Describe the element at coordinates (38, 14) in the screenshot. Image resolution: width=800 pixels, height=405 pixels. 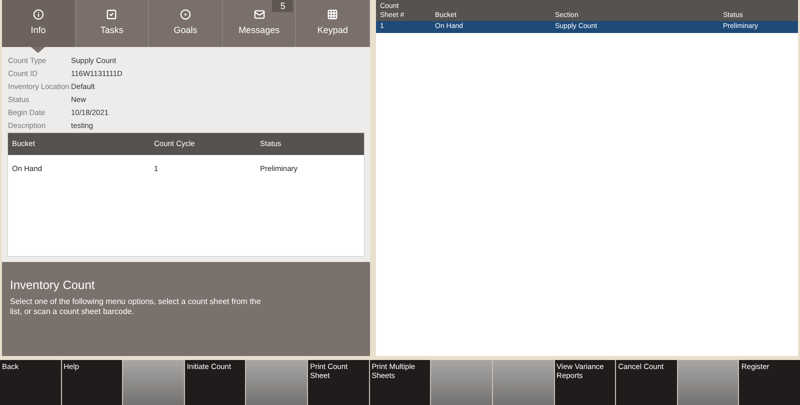
I see `info-icon` at that location.